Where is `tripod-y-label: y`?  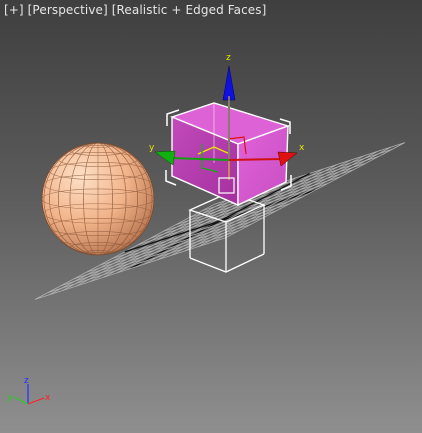
tripod-y-label: y is located at coordinates (10, 398).